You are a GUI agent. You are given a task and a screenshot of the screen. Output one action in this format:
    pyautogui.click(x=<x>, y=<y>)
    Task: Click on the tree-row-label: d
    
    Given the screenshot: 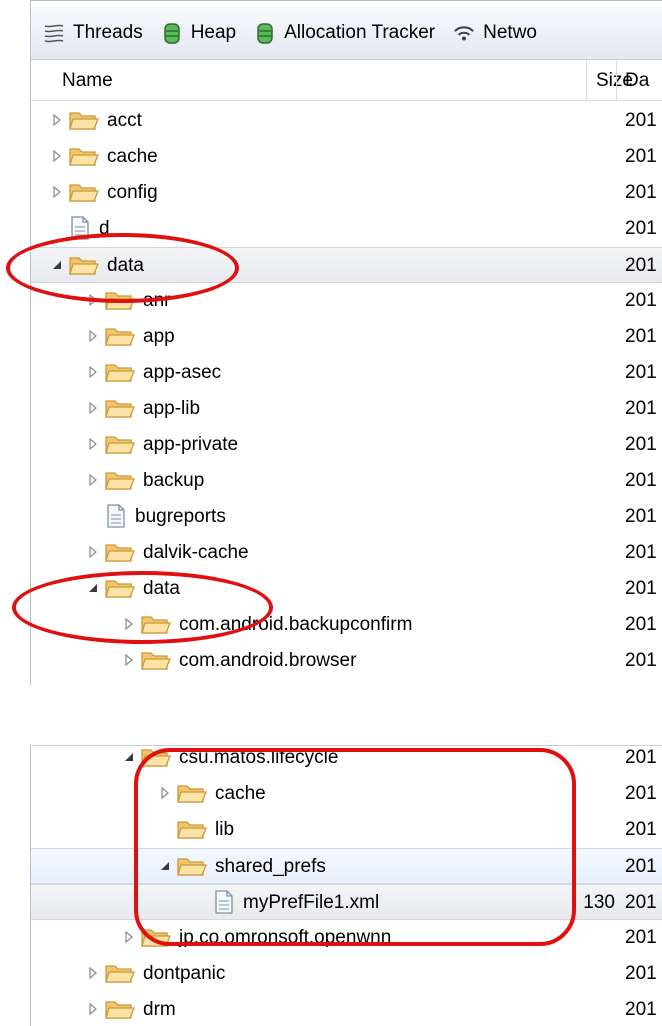 What is the action you would take?
    pyautogui.click(x=104, y=228)
    